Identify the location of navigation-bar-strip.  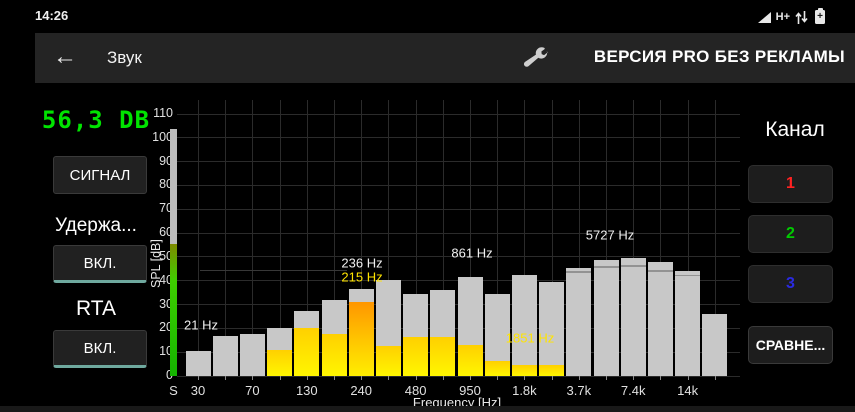
(427, 409).